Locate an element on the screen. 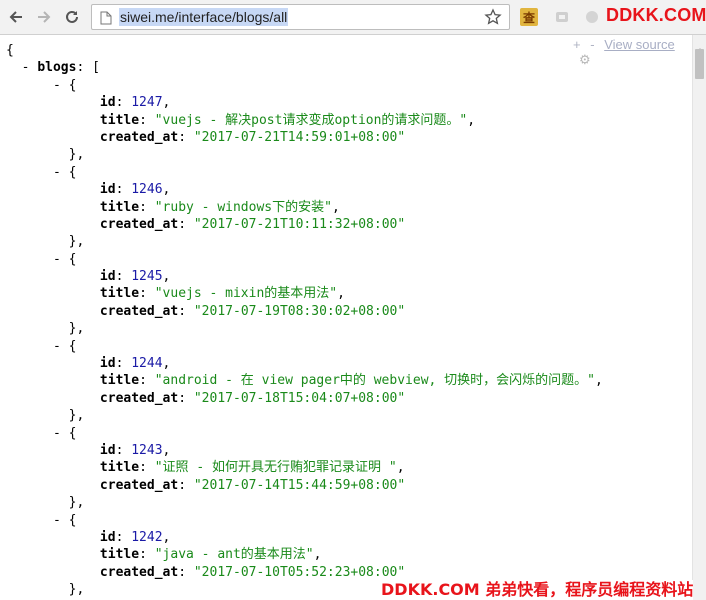 The image size is (706, 600). json-field-title: title: "vuejs - mixin的基本用法", is located at coordinates (222, 294).